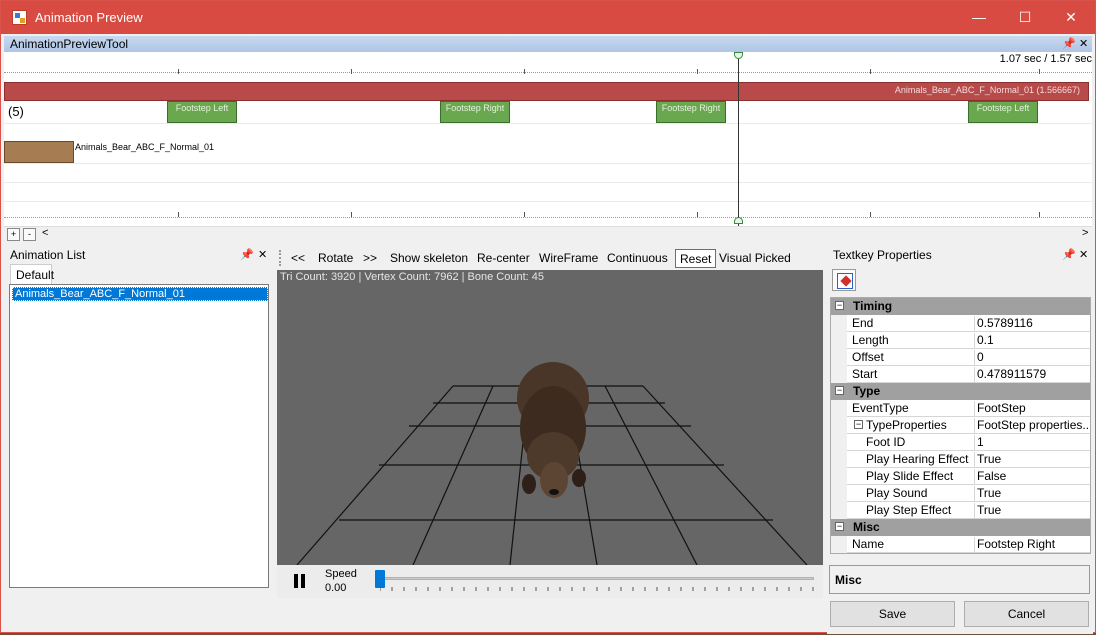 Image resolution: width=1096 pixels, height=635 pixels. I want to click on wireframe-button: WireFrame, so click(568, 258).